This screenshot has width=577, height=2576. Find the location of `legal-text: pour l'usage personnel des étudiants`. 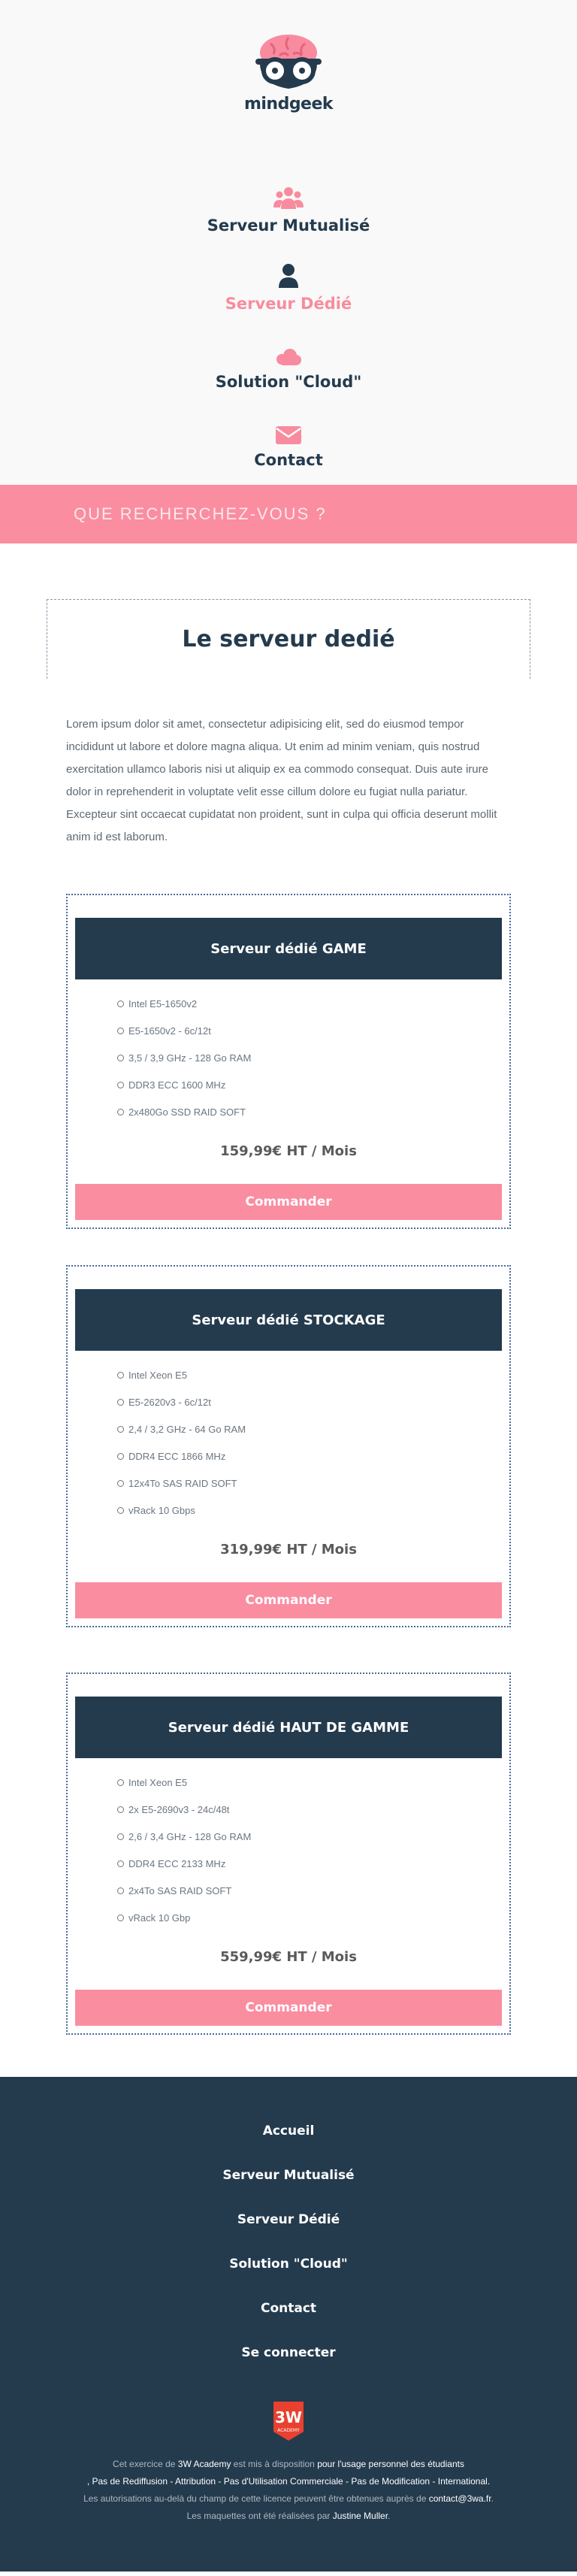

legal-text: pour l'usage personnel des étudiants is located at coordinates (390, 2464).